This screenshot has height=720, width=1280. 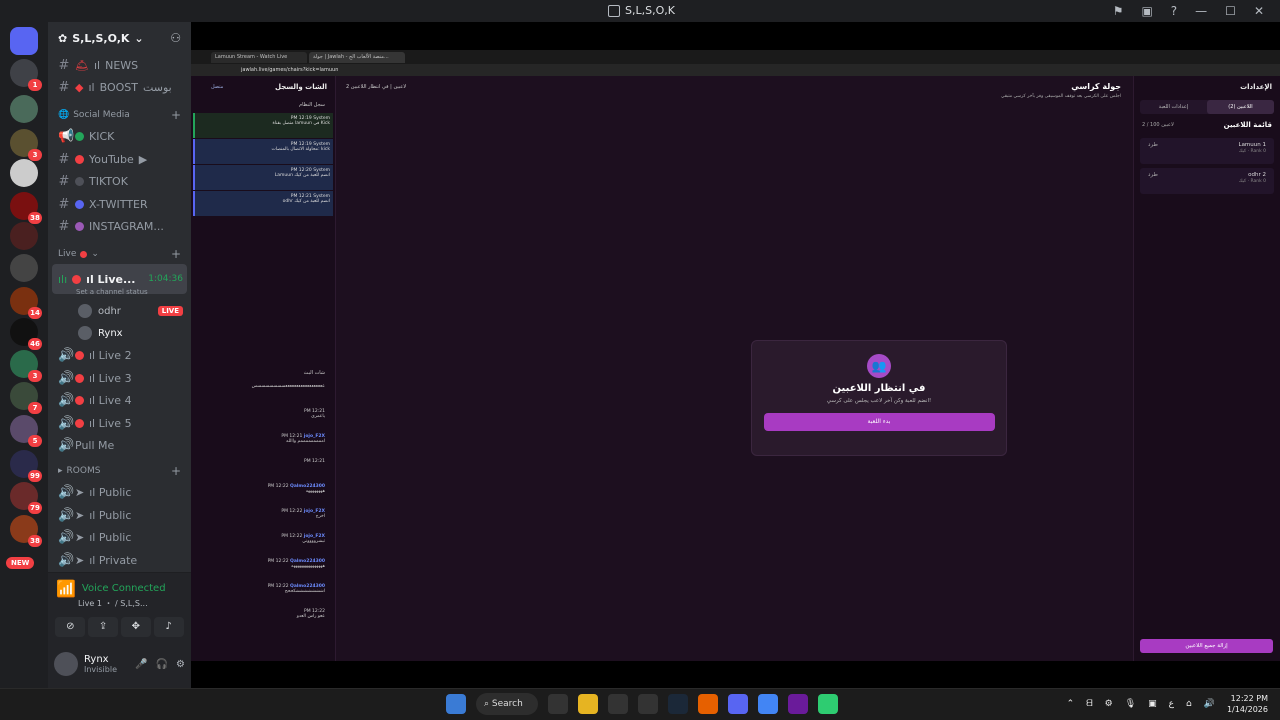 I want to click on message-text: امممممممممم واالله, so click(x=305, y=441).